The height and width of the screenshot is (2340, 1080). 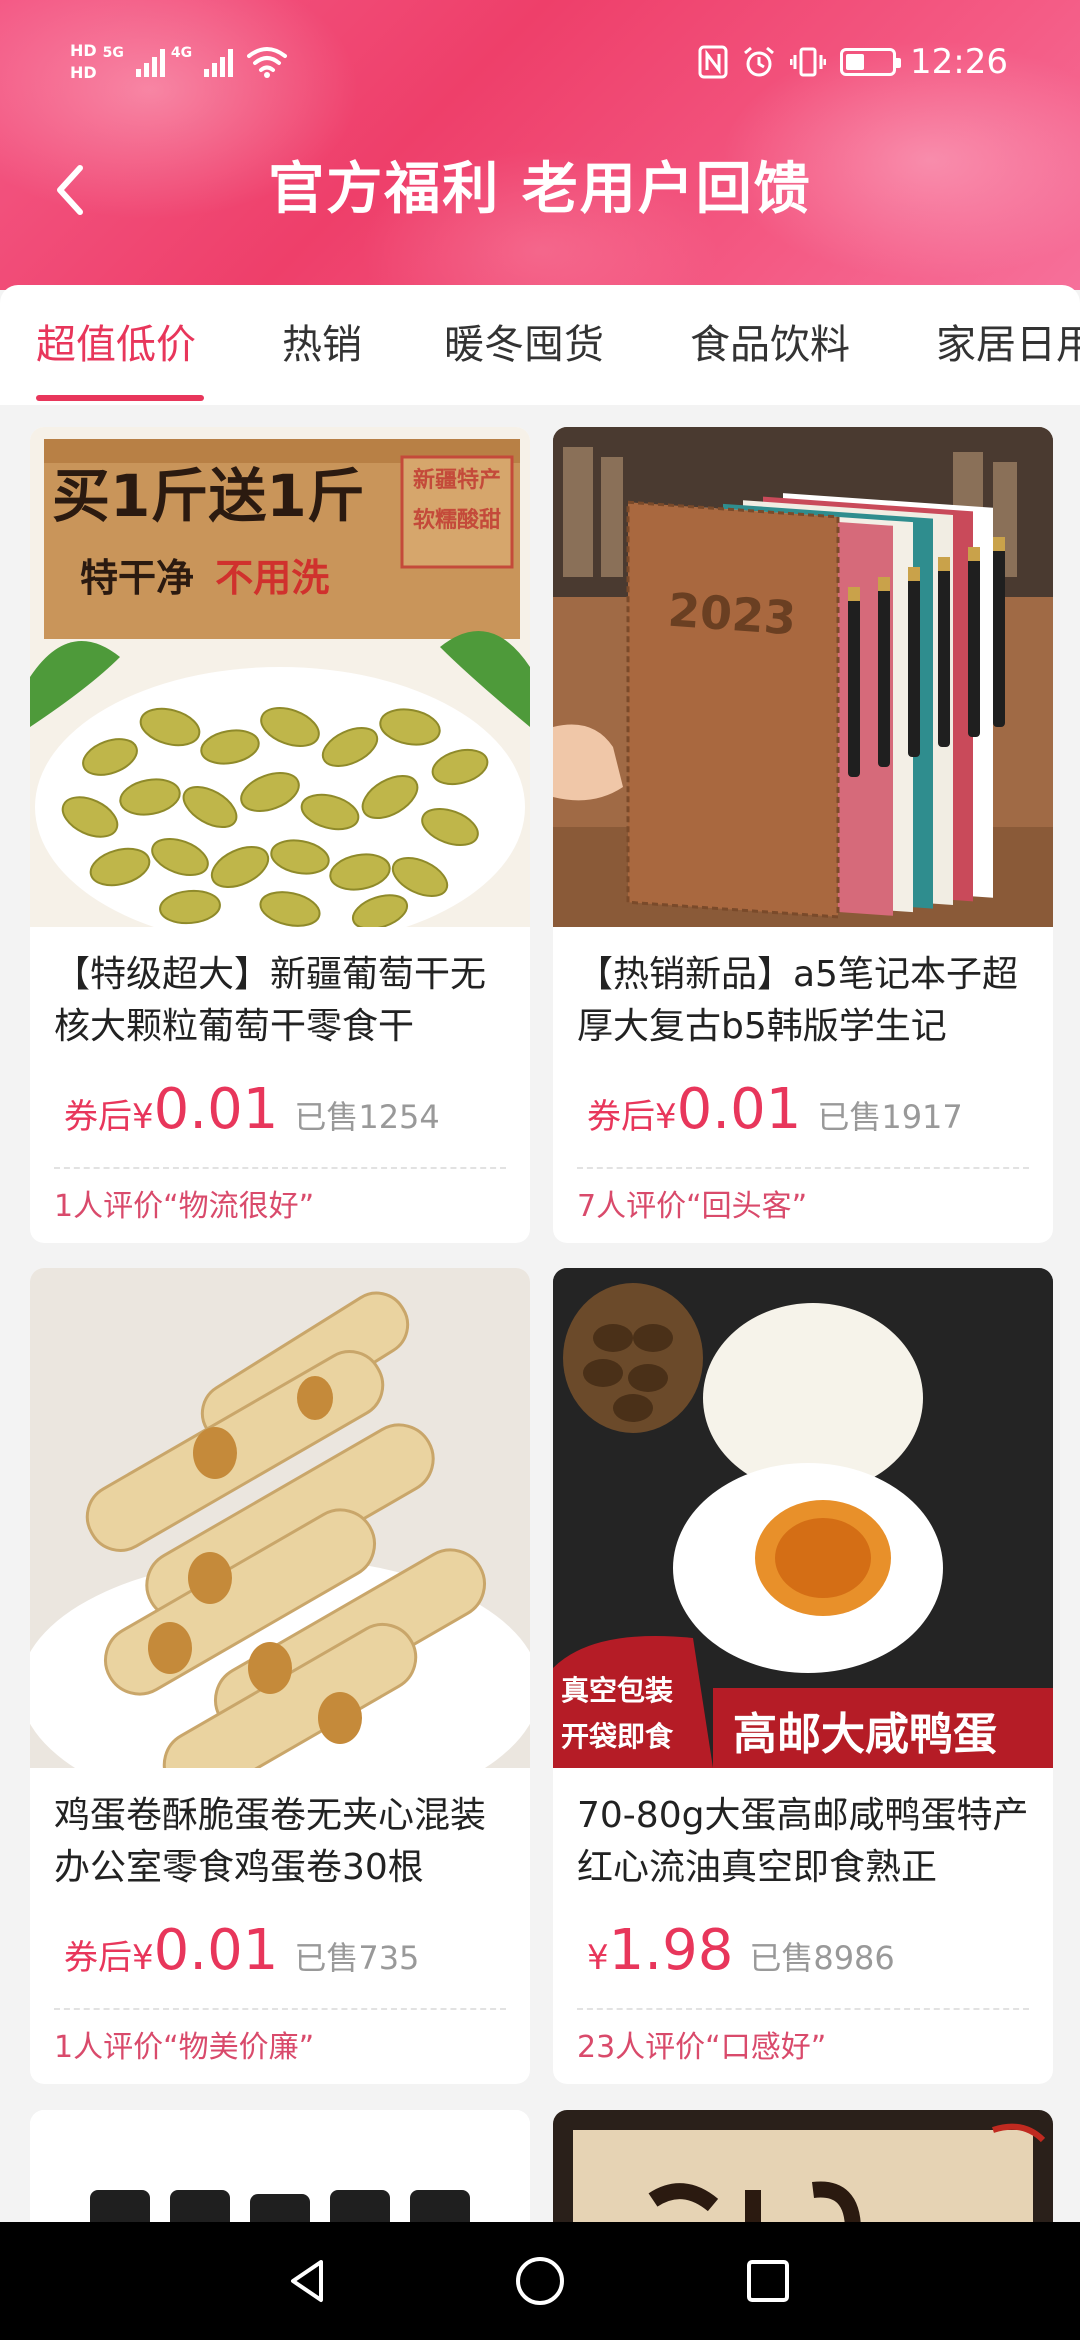 I want to click on image-headline: 买1斤送1斤, so click(x=208, y=496).